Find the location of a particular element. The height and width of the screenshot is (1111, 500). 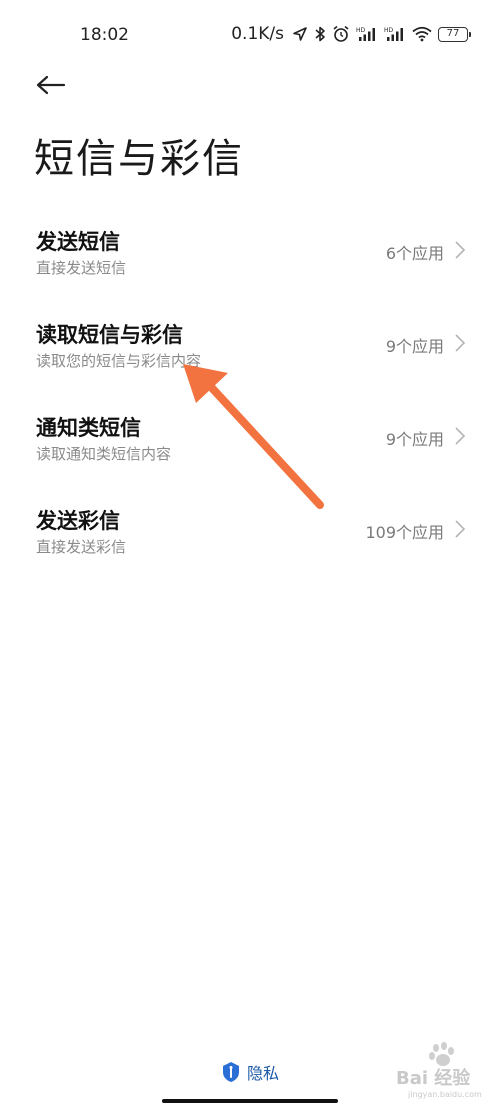

bluetooth-icon is located at coordinates (320, 34).